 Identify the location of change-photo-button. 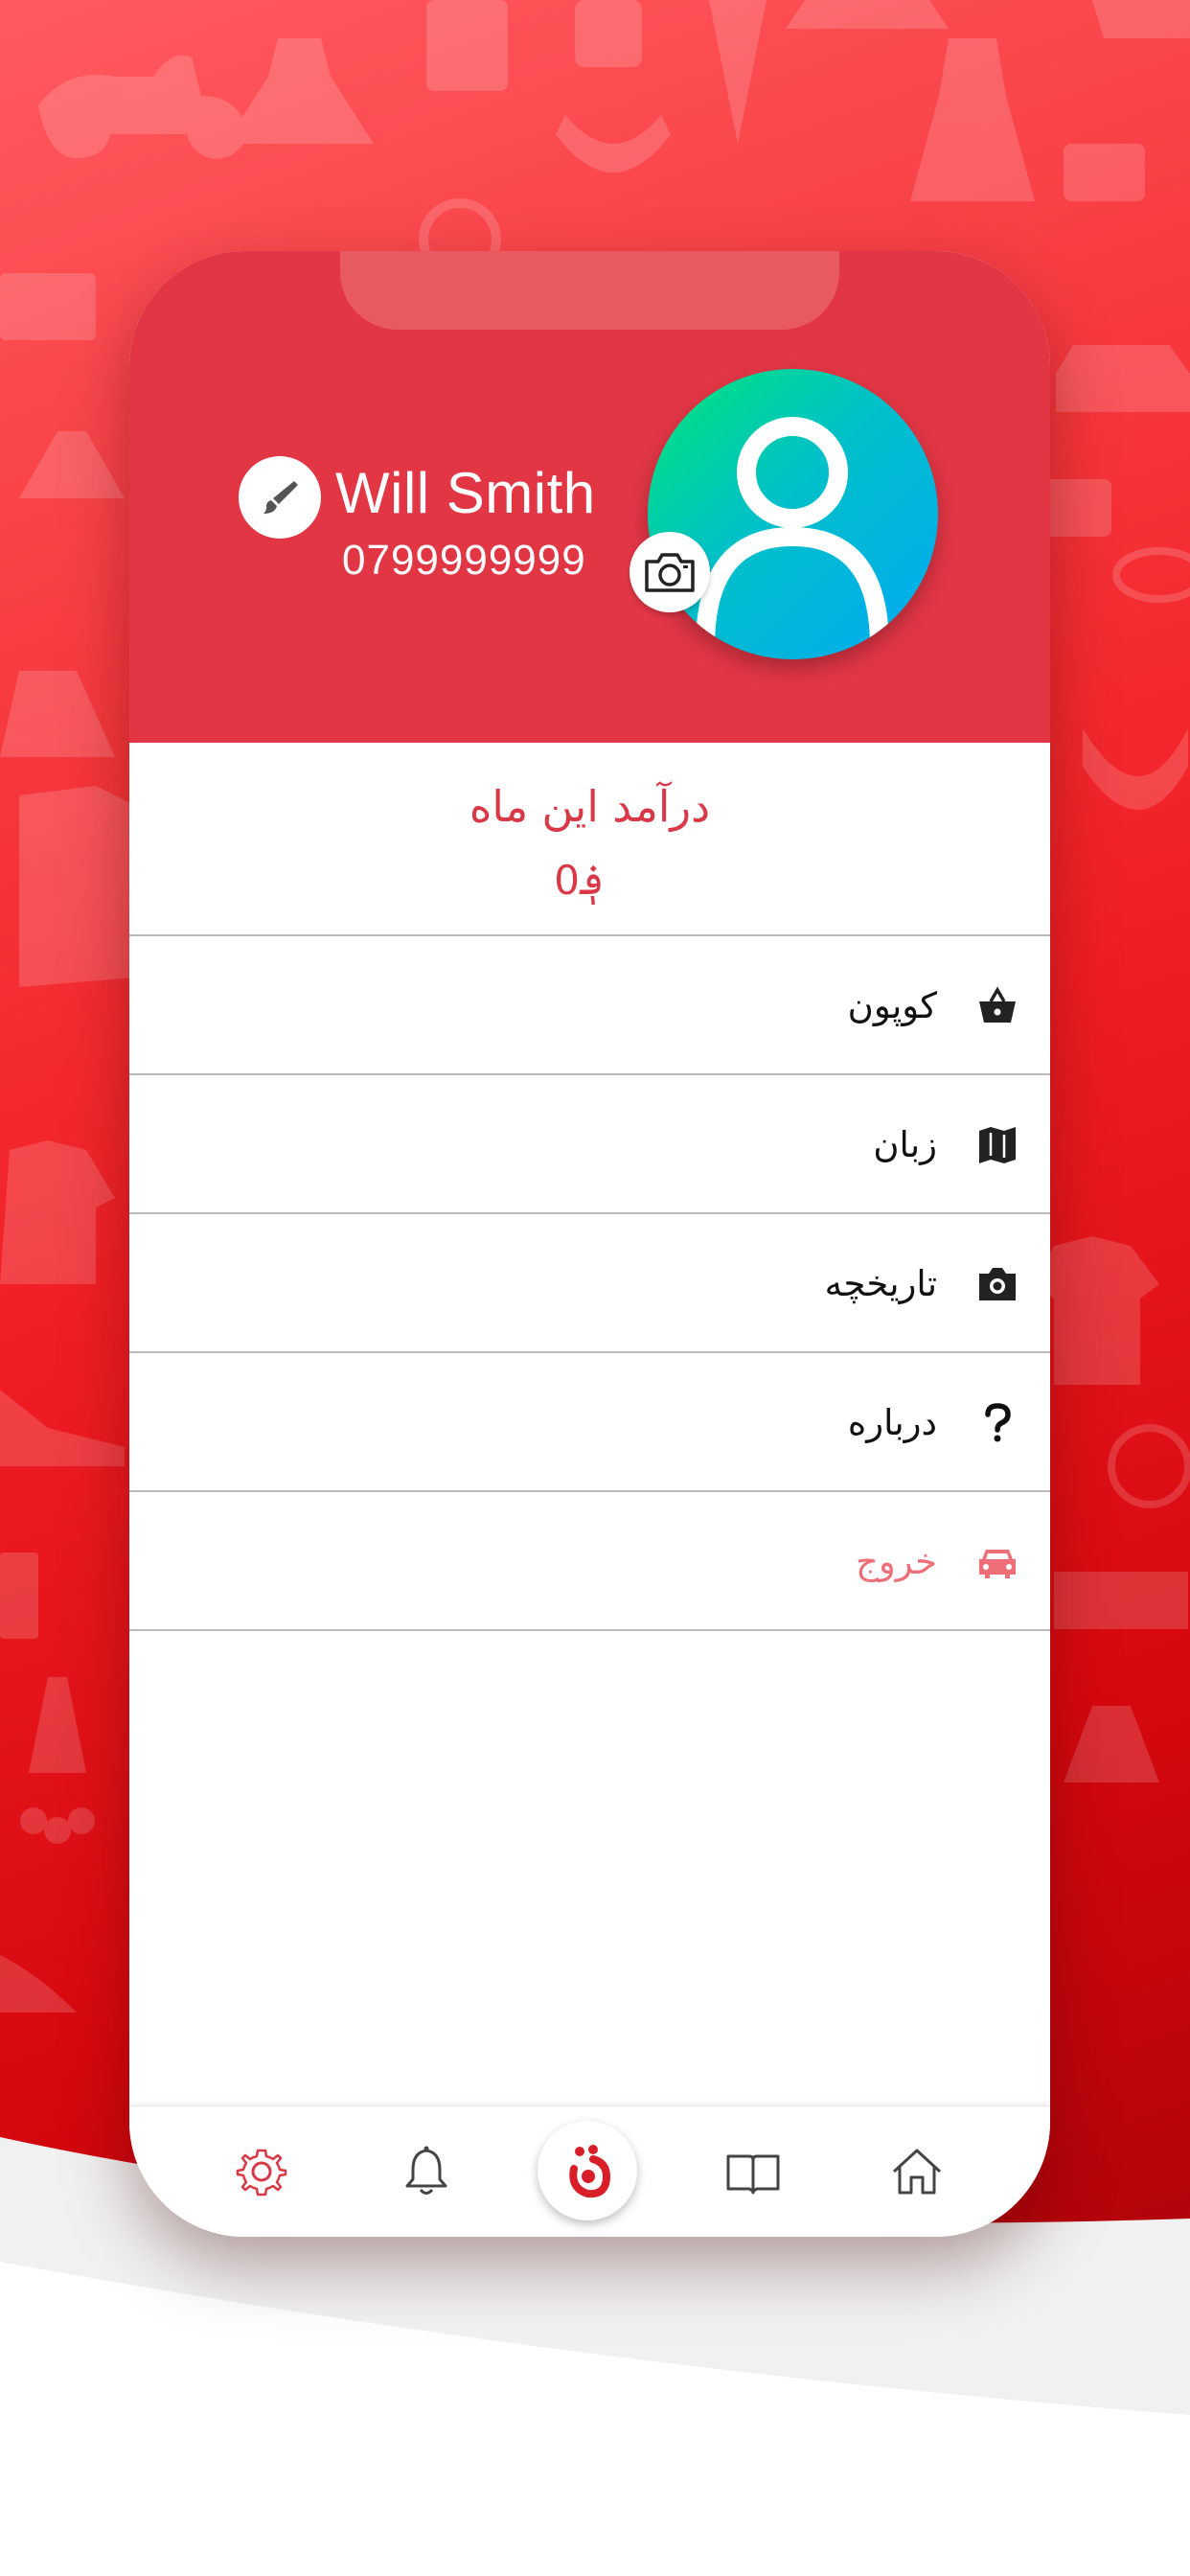
(669, 572).